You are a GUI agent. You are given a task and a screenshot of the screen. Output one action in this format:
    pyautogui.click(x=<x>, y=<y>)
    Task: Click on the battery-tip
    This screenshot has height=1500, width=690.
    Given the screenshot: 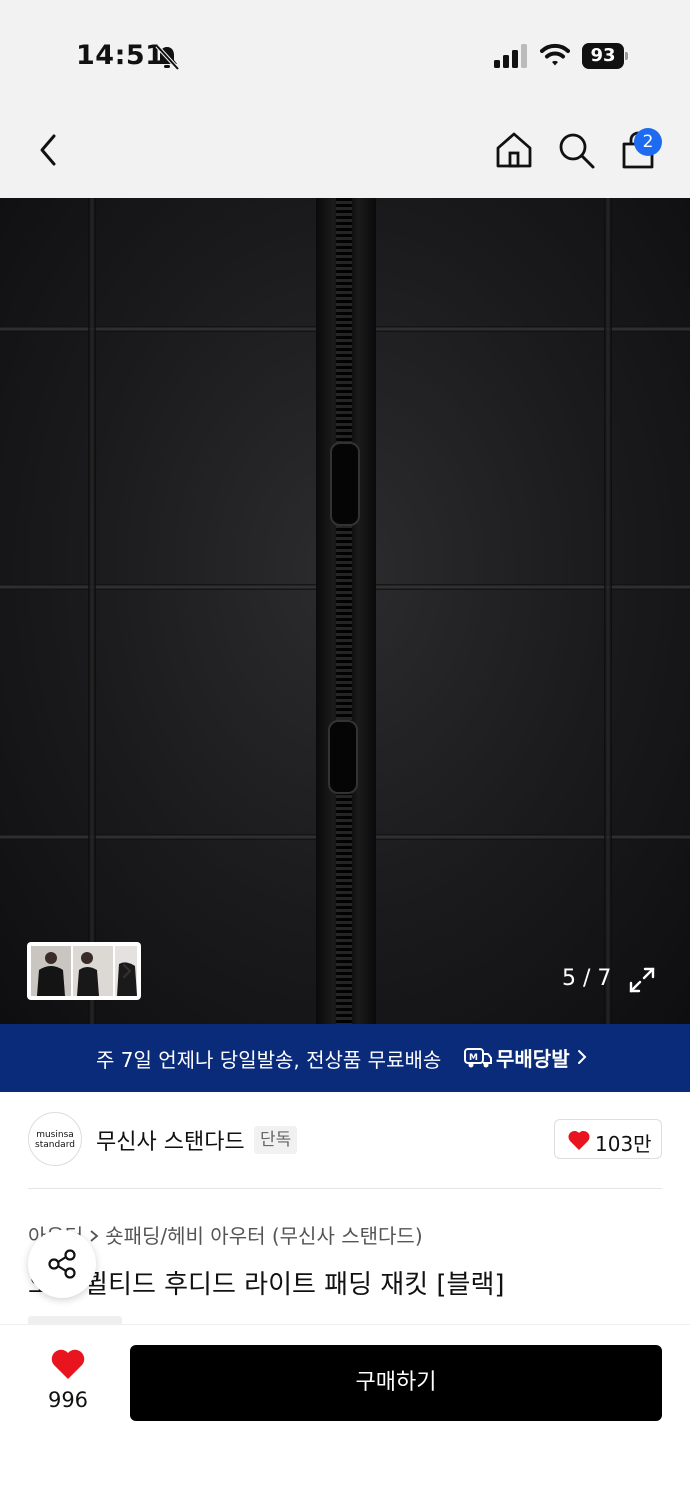 What is the action you would take?
    pyautogui.click(x=626, y=56)
    